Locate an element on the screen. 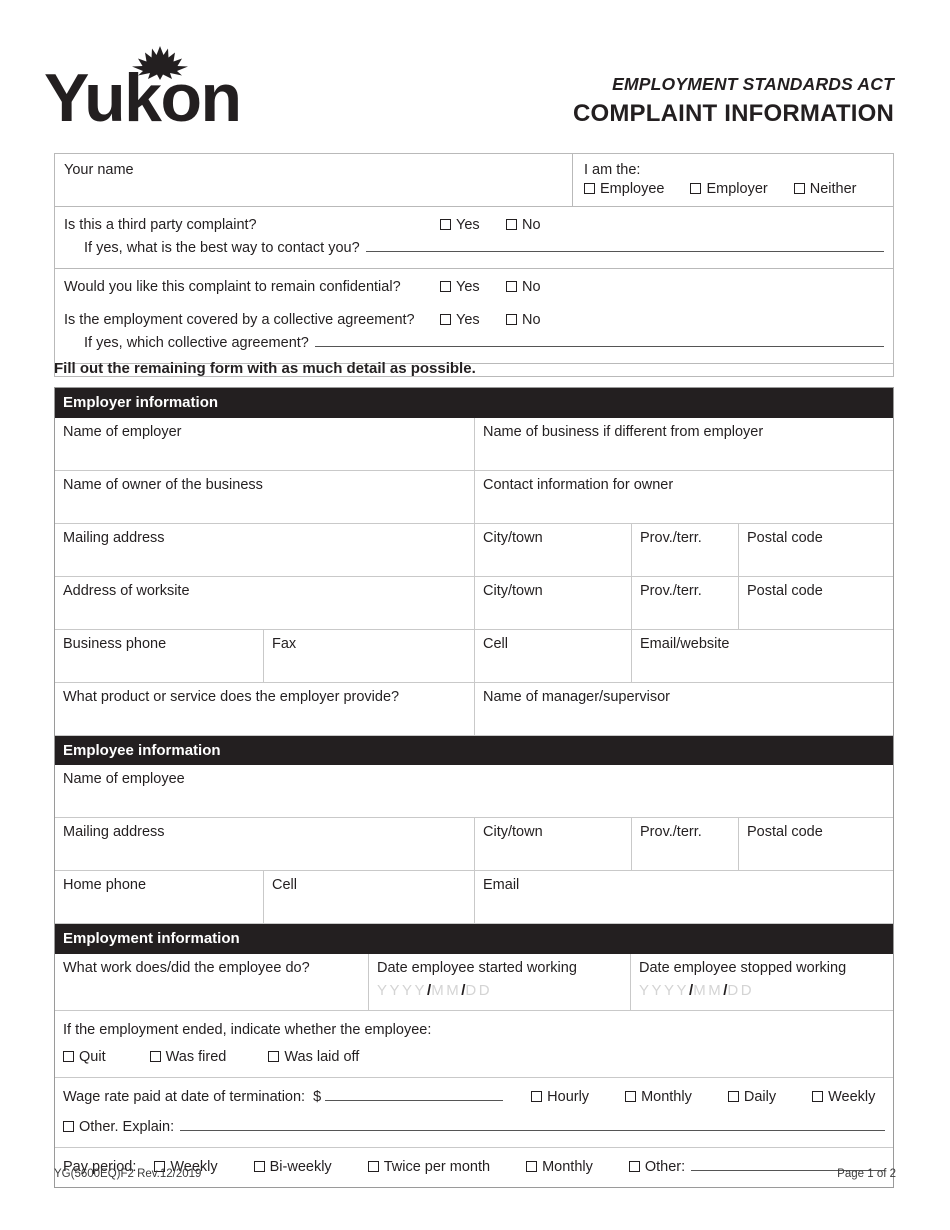 The width and height of the screenshot is (950, 1230). wage-rate-label: Wage rate paid at date of termination: is located at coordinates (184, 1097).